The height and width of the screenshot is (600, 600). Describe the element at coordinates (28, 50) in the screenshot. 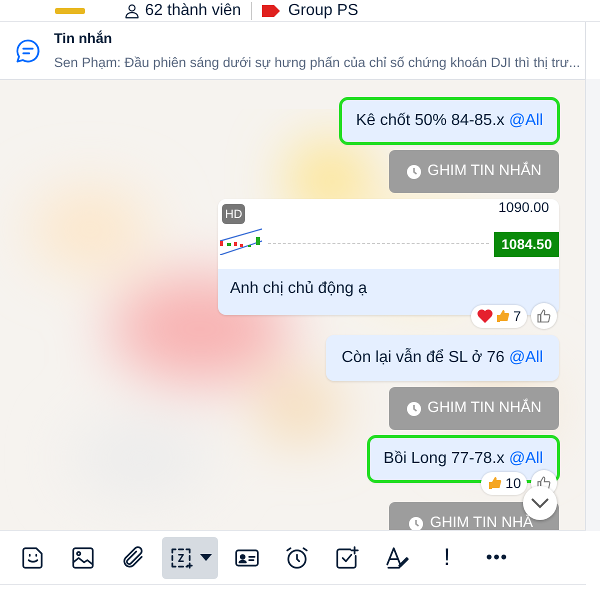

I see `message-icon` at that location.